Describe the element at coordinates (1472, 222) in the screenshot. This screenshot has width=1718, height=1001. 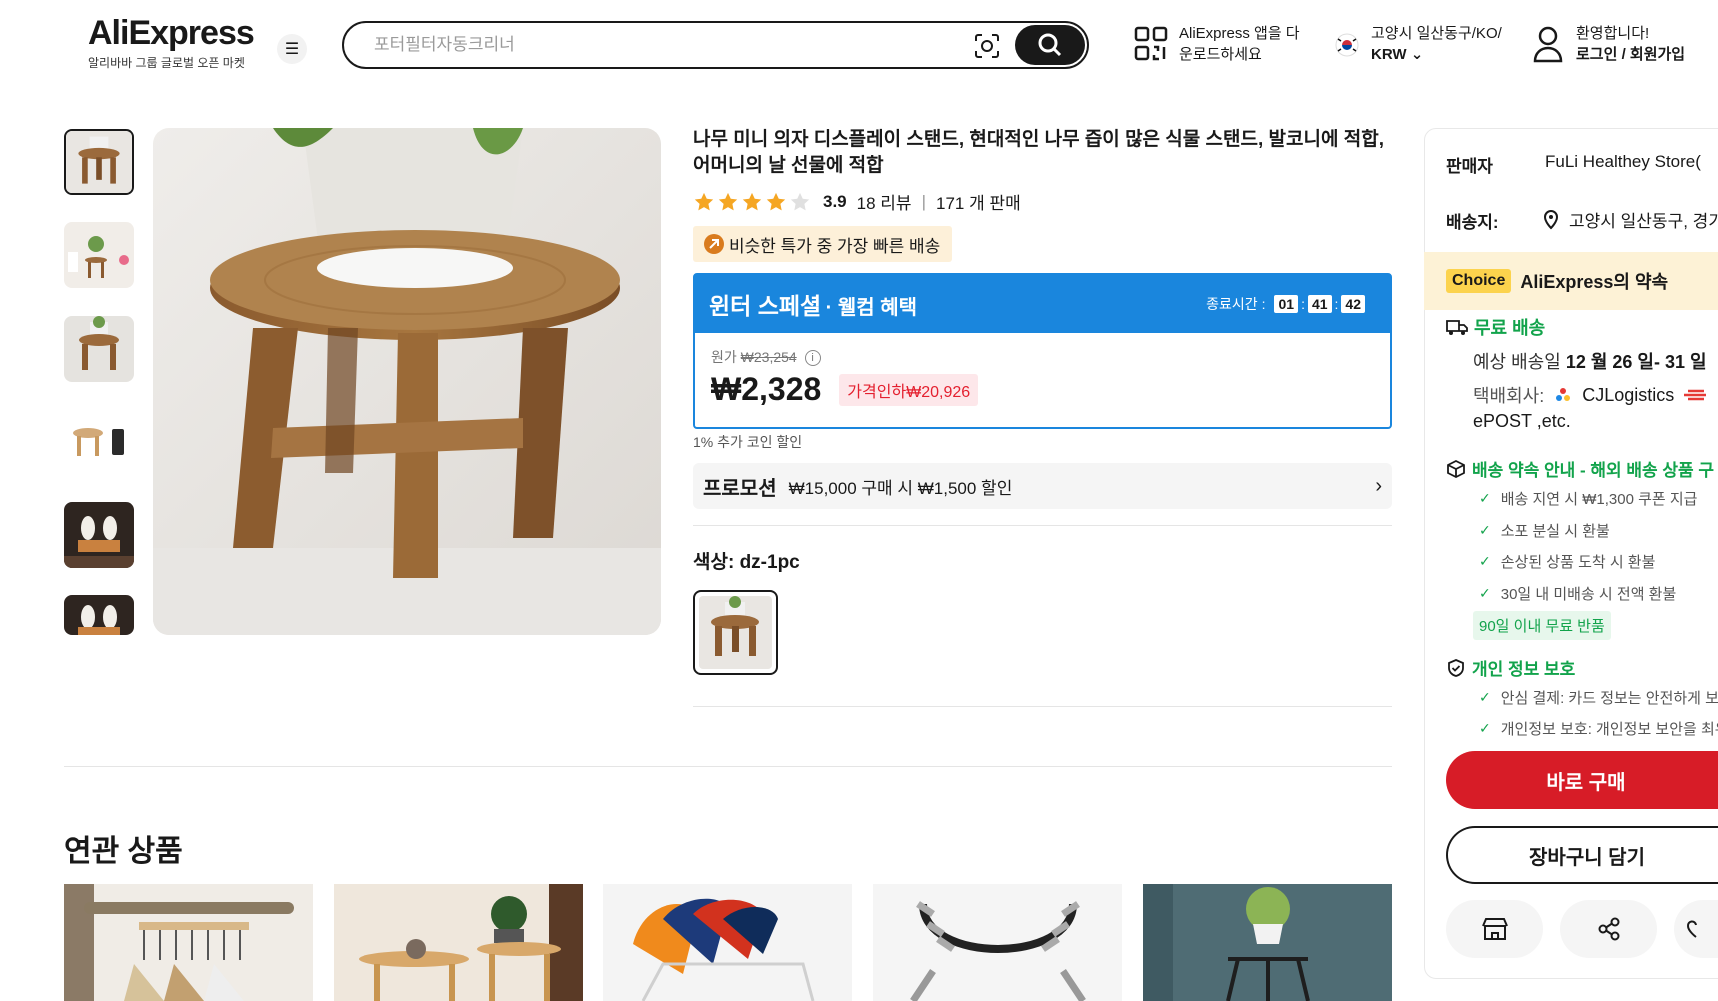
I see `ship-to-label: 배송지:` at that location.